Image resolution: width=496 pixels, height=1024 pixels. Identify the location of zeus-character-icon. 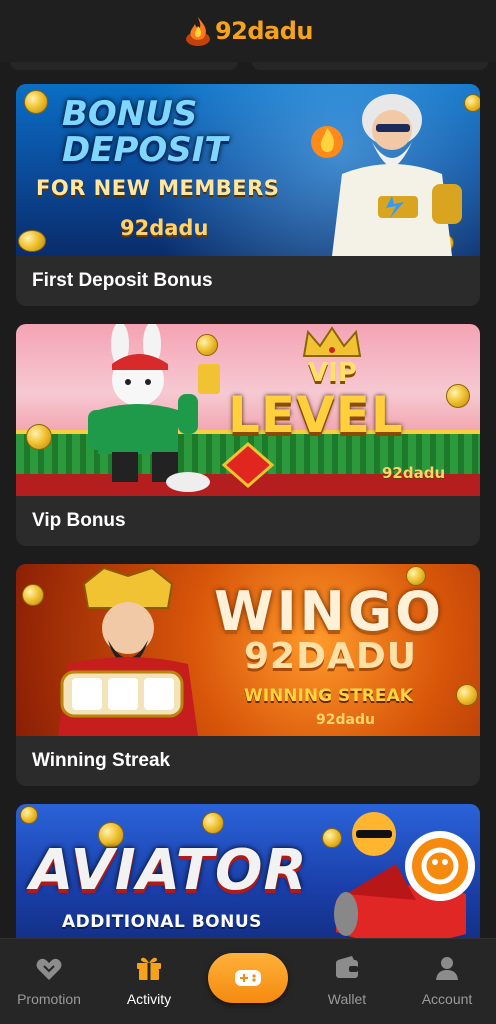
(386, 175).